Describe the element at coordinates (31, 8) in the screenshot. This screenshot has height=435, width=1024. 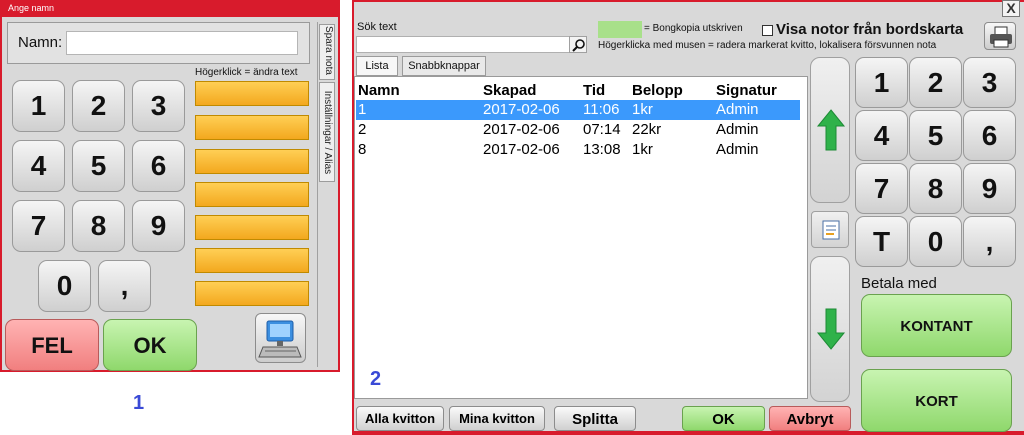
I see `name-dialog-title: Ange namn` at that location.